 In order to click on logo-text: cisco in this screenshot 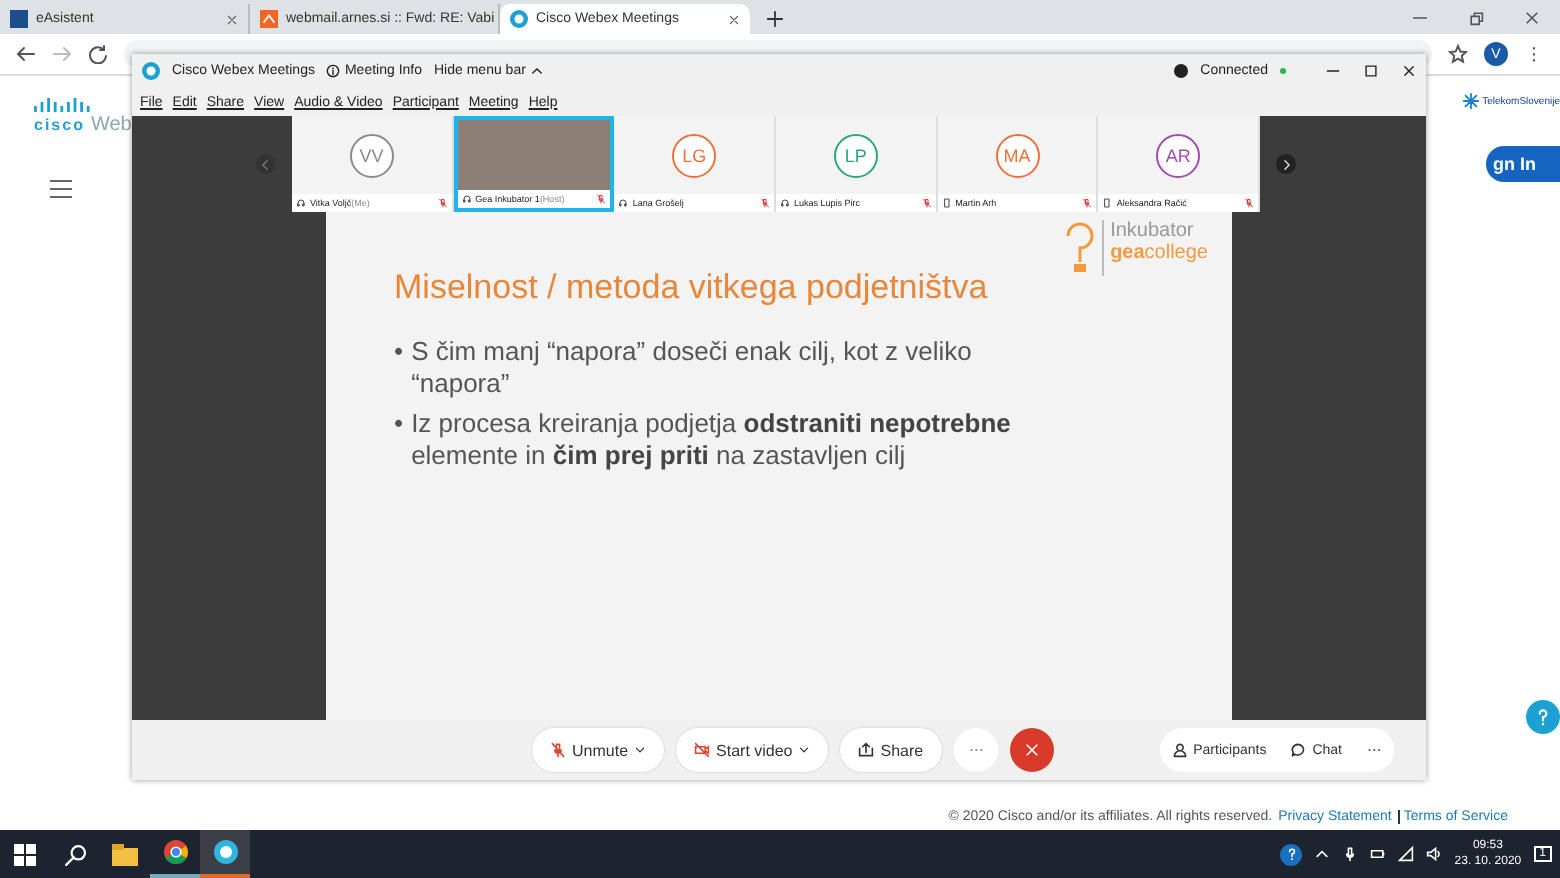, I will do `click(59, 125)`.